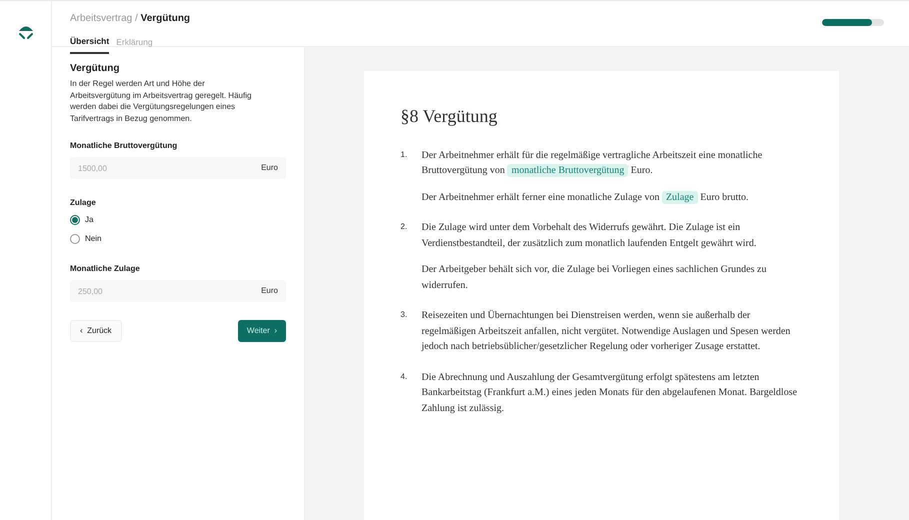  I want to click on radio-label: Nein, so click(93, 239).